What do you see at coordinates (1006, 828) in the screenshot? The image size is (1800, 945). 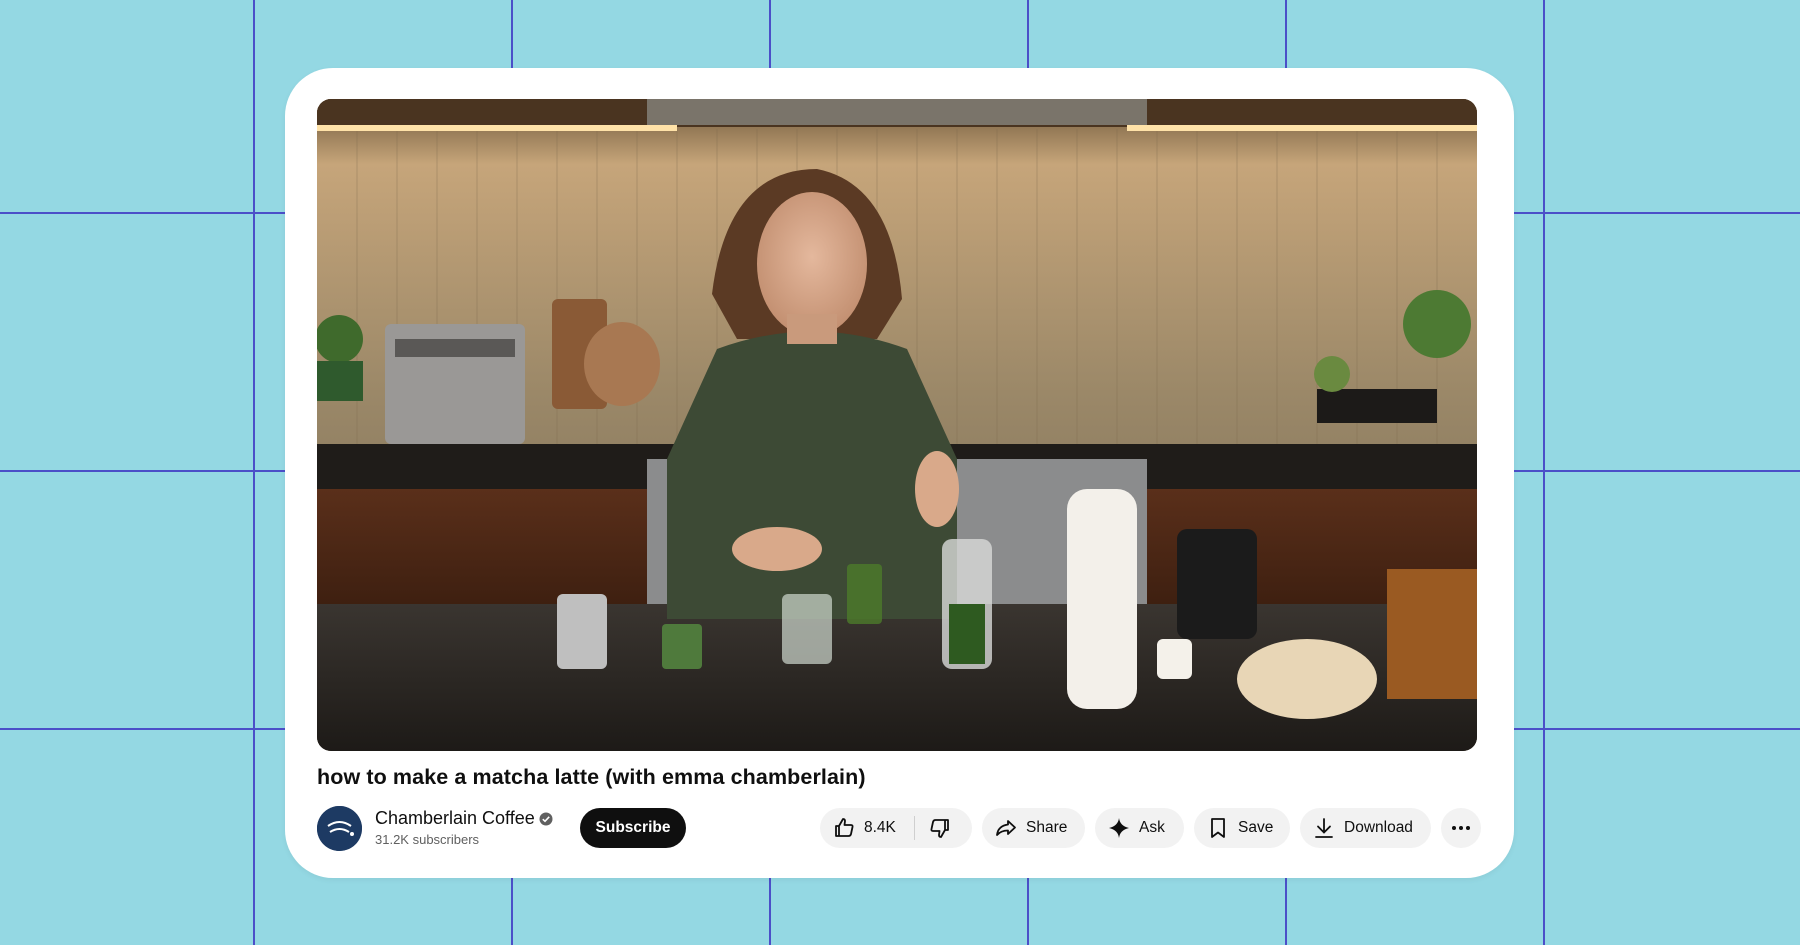 I see `share-icon` at bounding box center [1006, 828].